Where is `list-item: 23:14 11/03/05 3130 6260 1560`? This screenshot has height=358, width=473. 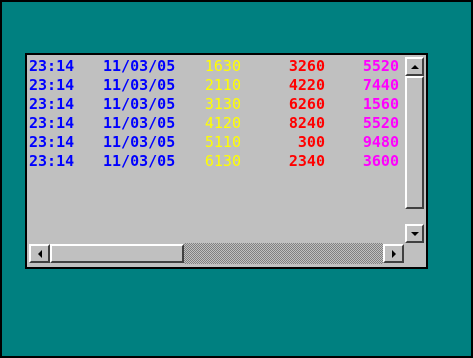
list-item: 23:14 11/03/05 3130 6260 1560 is located at coordinates (217, 104).